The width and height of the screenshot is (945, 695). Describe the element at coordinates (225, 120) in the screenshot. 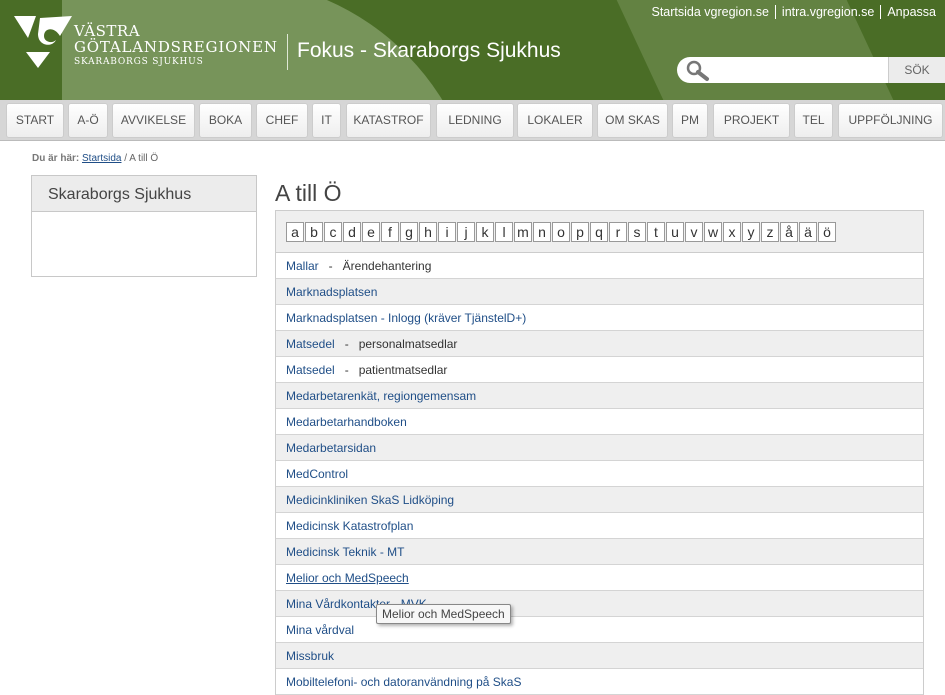

I see `nav-boka: BOKA` at that location.